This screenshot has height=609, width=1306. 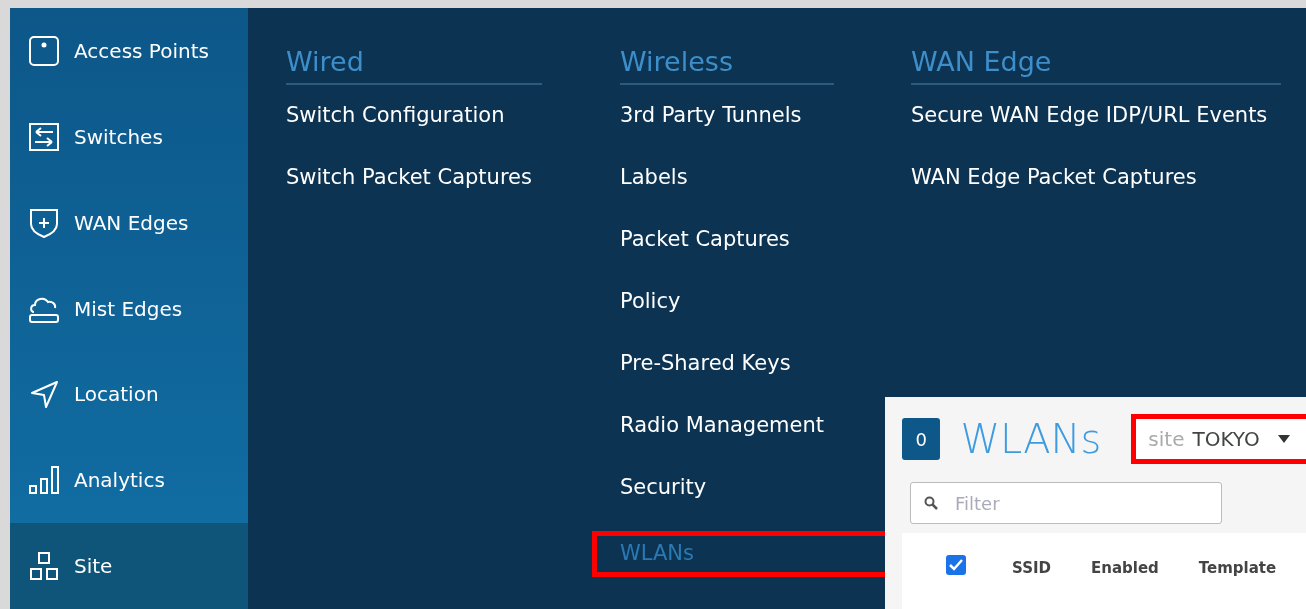 I want to click on bar-chart-icon, so click(x=44, y=480).